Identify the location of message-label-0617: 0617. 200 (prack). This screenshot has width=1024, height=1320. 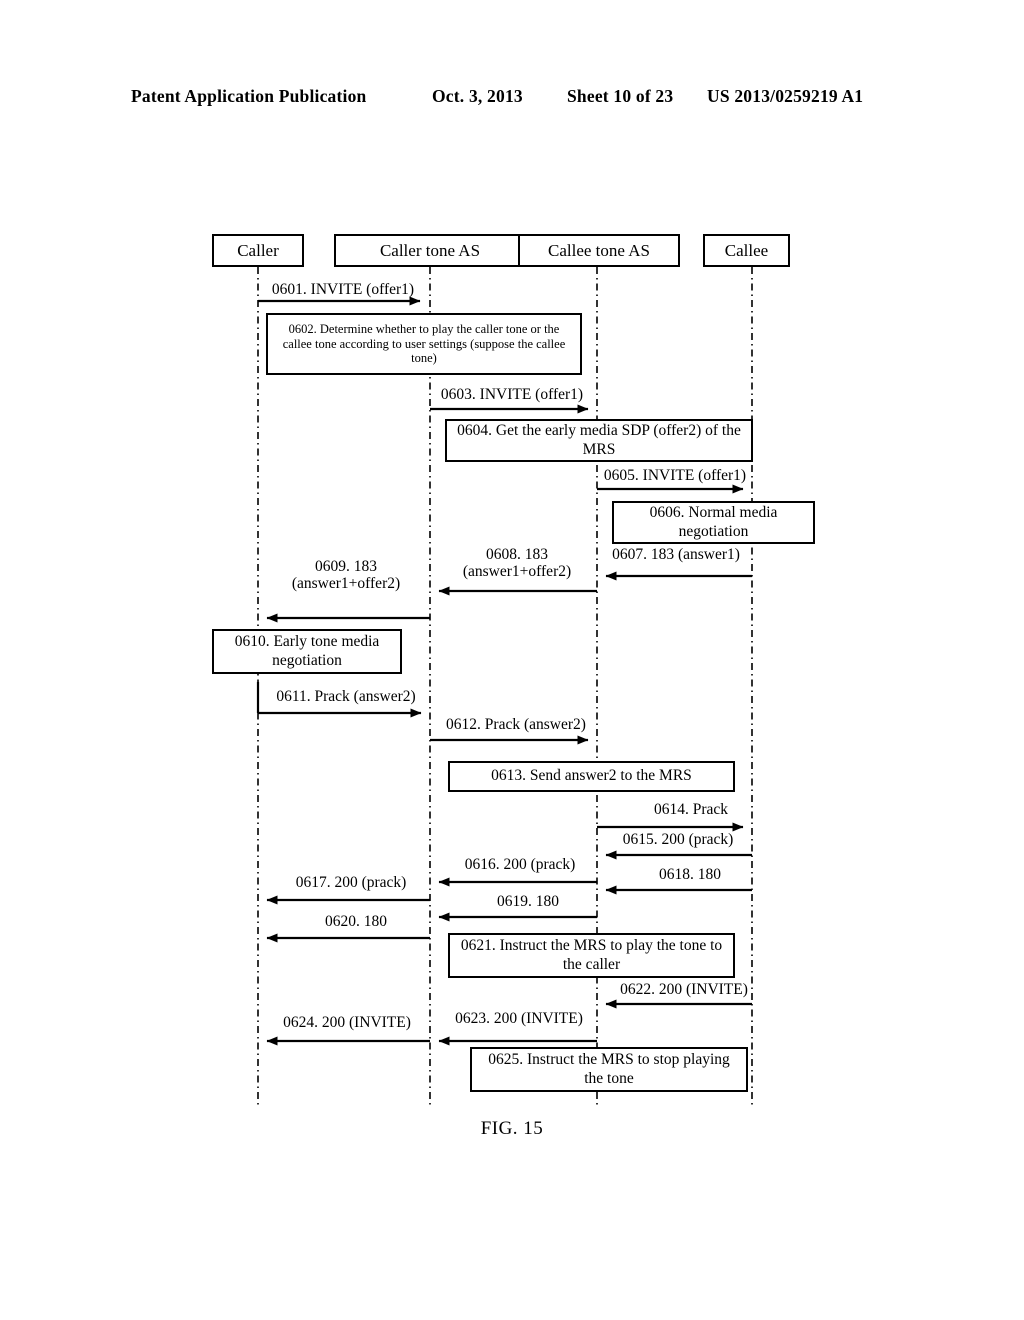
(351, 882).